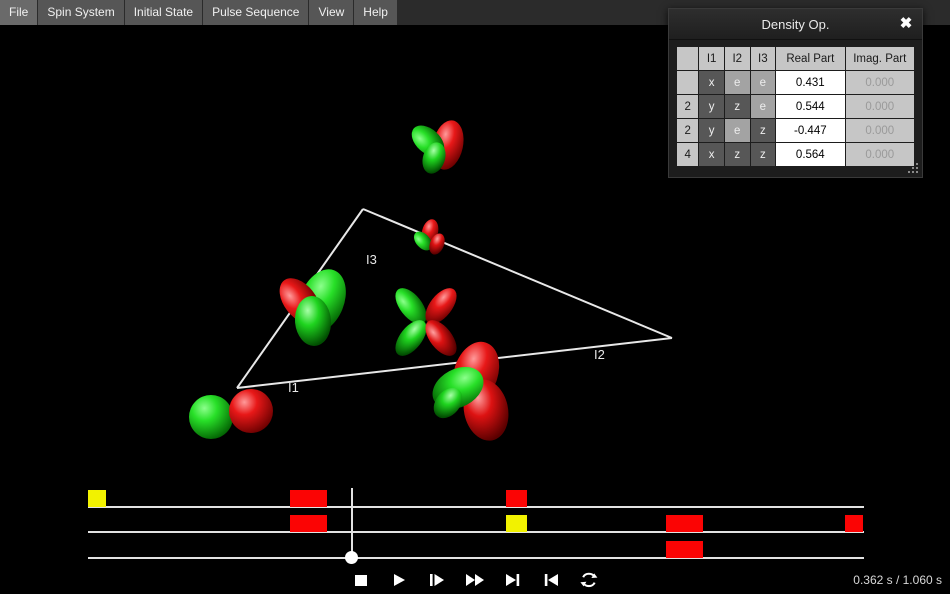 The image size is (950, 594). What do you see at coordinates (688, 82) in the screenshot?
I see `cell-coefficient` at bounding box center [688, 82].